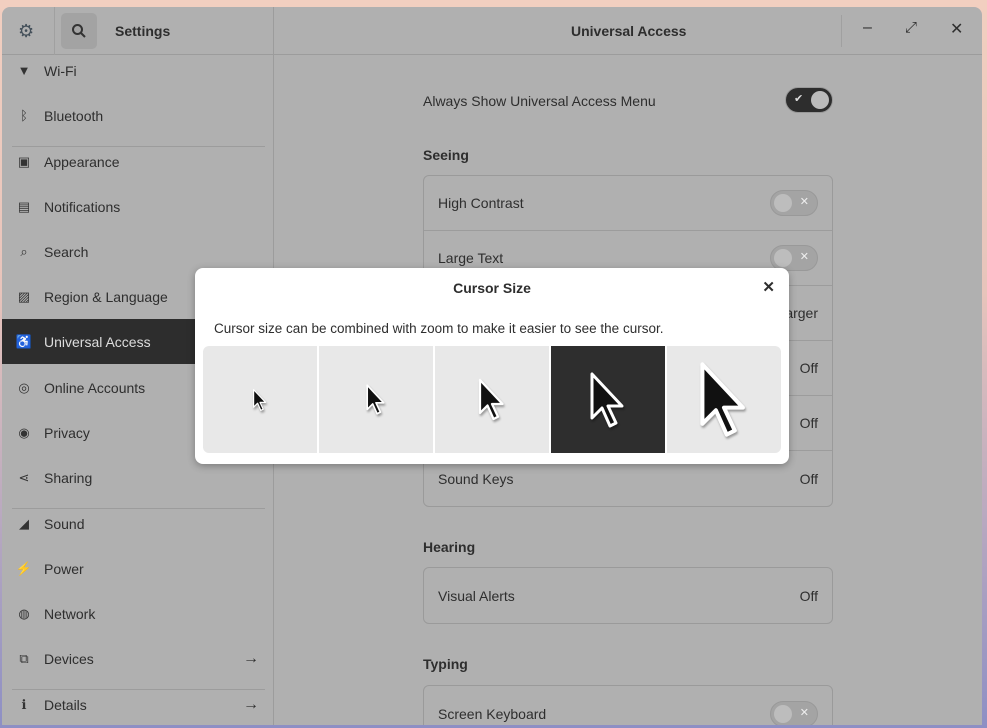 This screenshot has height=728, width=987. I want to click on hearing-heading: Hearing, so click(449, 547).